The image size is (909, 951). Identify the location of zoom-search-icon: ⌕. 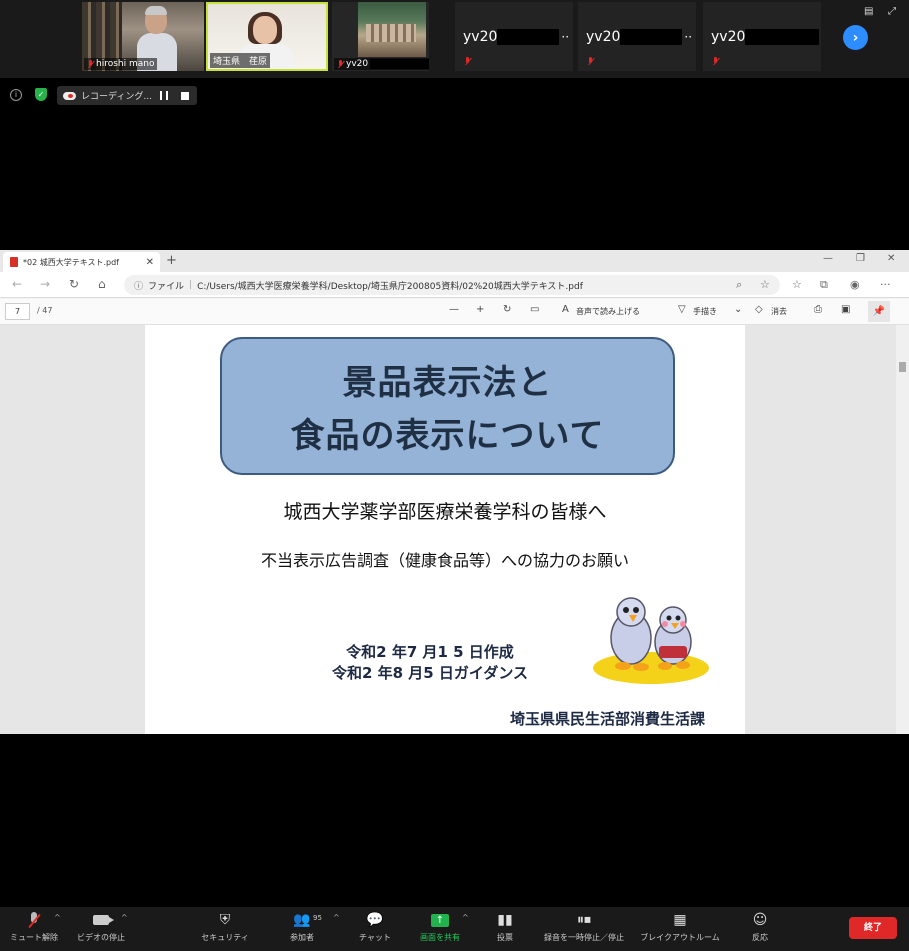
(739, 285).